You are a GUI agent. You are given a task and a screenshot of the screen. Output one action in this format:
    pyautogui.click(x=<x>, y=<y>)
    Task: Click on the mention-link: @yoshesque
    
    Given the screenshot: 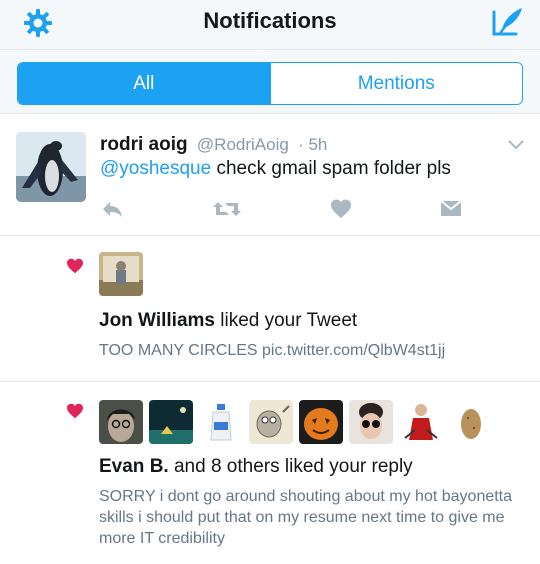 What is the action you would take?
    pyautogui.click(x=155, y=168)
    